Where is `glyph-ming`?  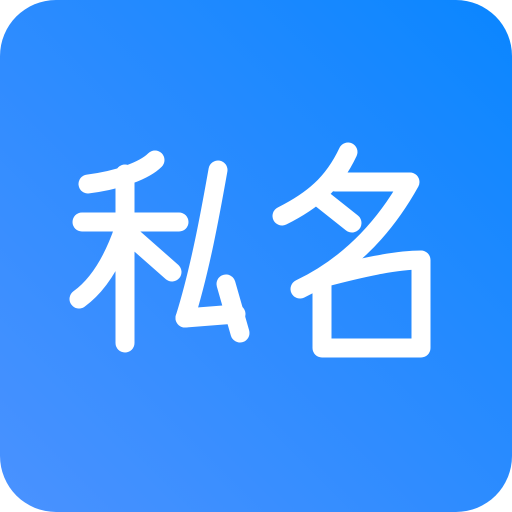
glyph-ming is located at coordinates (351, 250).